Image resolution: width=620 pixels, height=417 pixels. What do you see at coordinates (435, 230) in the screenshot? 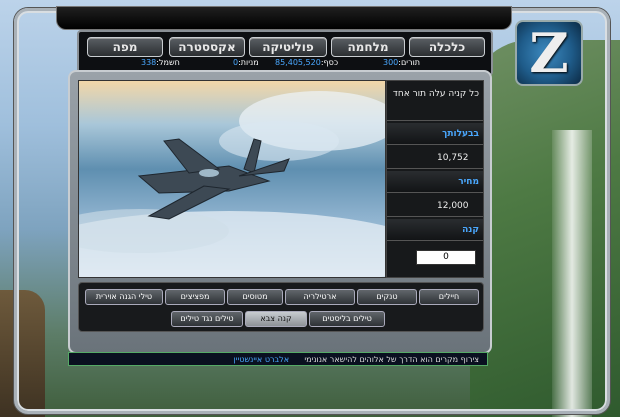
I see `buy-label: קנה` at bounding box center [435, 230].